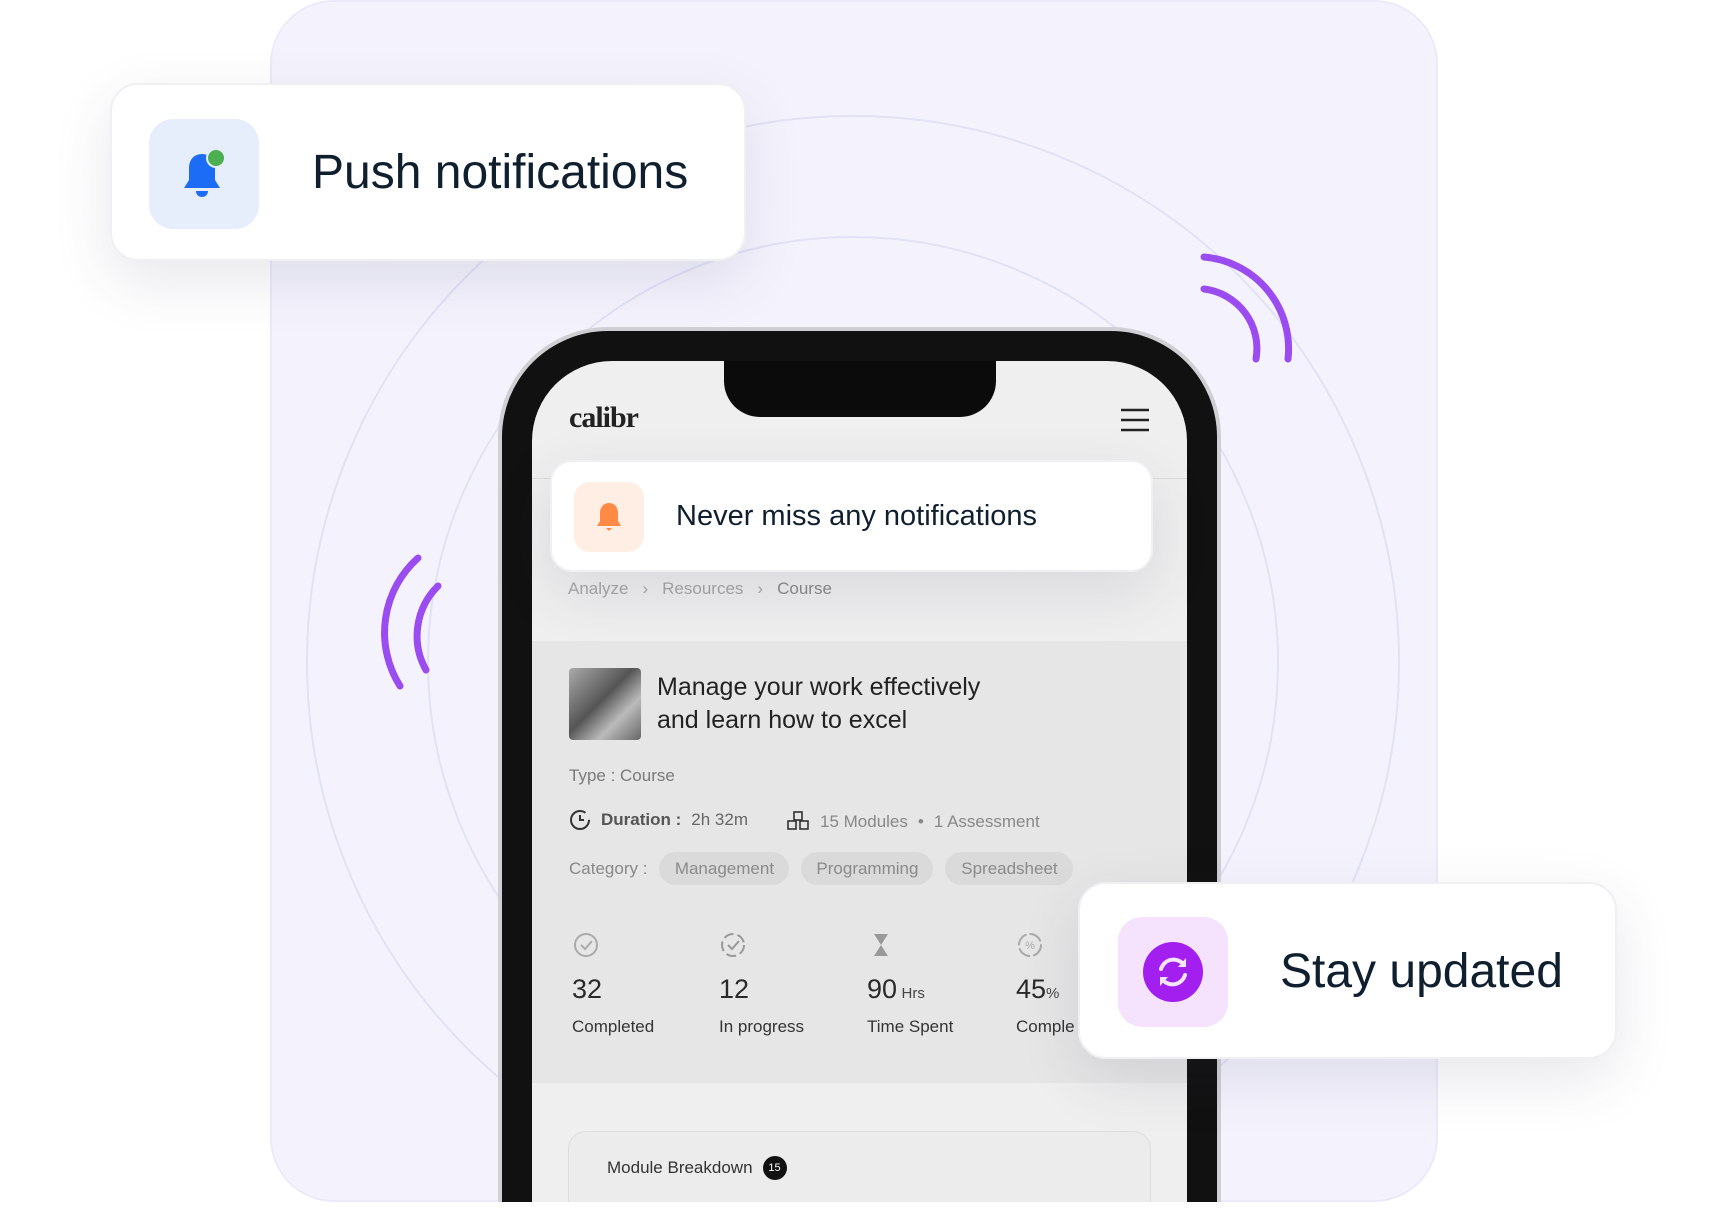 Image resolution: width=1716 pixels, height=1232 pixels. What do you see at coordinates (761, 984) in the screenshot?
I see `stat-in-progress: 12 In progress` at bounding box center [761, 984].